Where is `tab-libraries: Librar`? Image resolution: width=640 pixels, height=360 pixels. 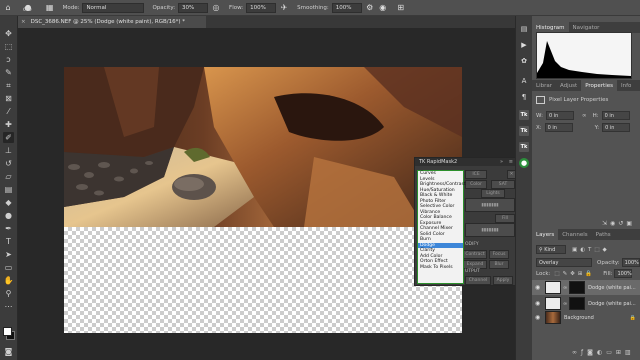
tab-libraries: Librar is located at coordinates (544, 85).